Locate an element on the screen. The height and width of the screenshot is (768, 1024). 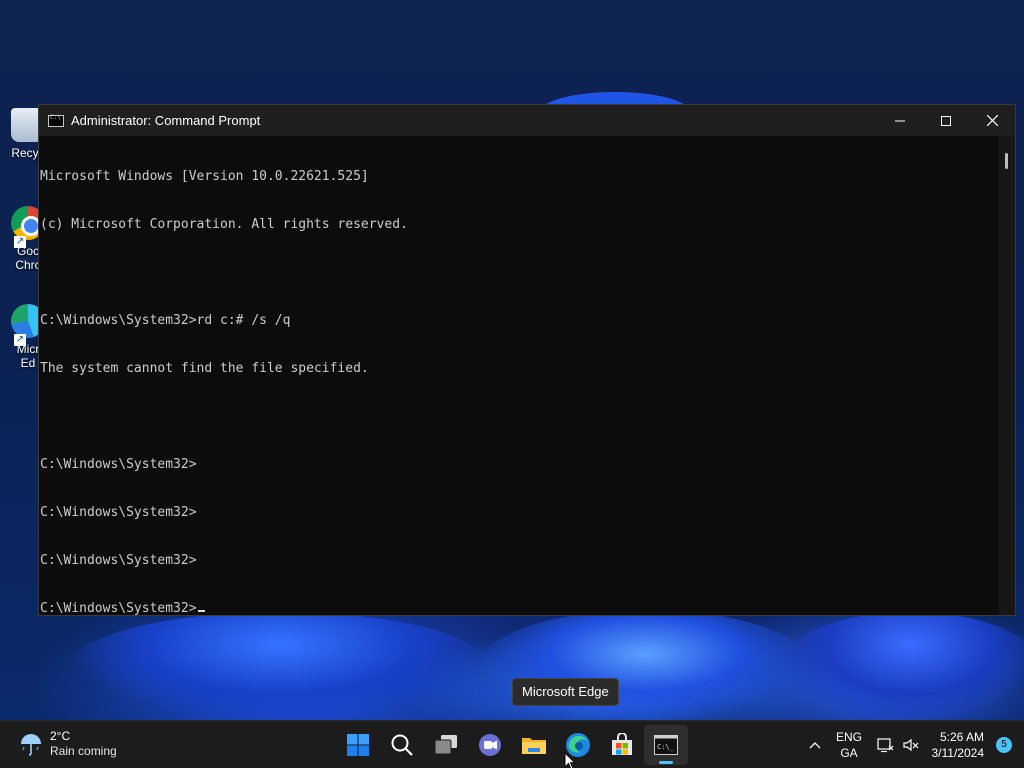
language-code: ENG is located at coordinates (848, 737).